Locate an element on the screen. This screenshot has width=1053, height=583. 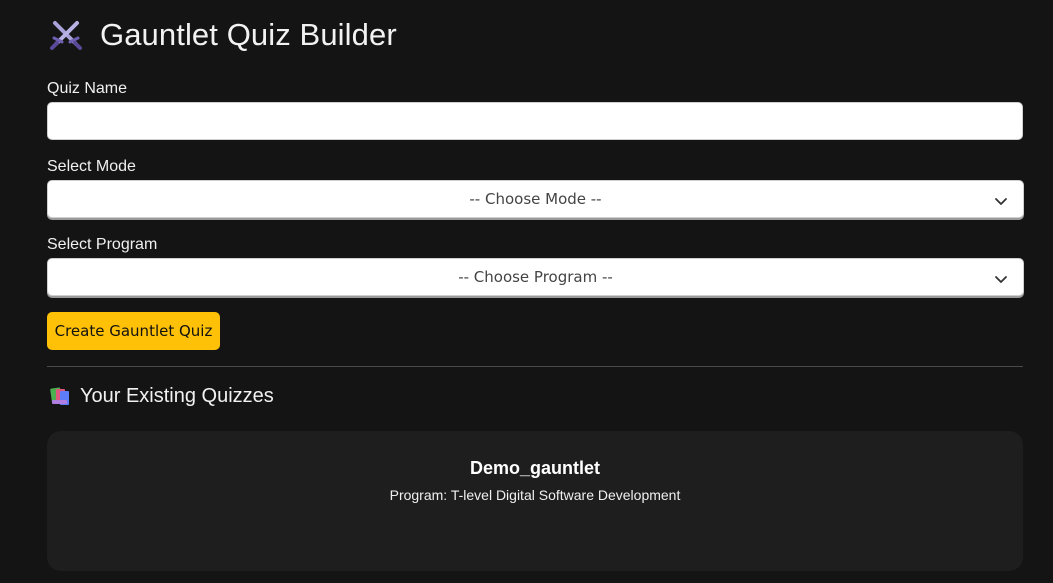
create-gauntlet-quiz-button: Create Gauntlet Quiz is located at coordinates (133, 331).